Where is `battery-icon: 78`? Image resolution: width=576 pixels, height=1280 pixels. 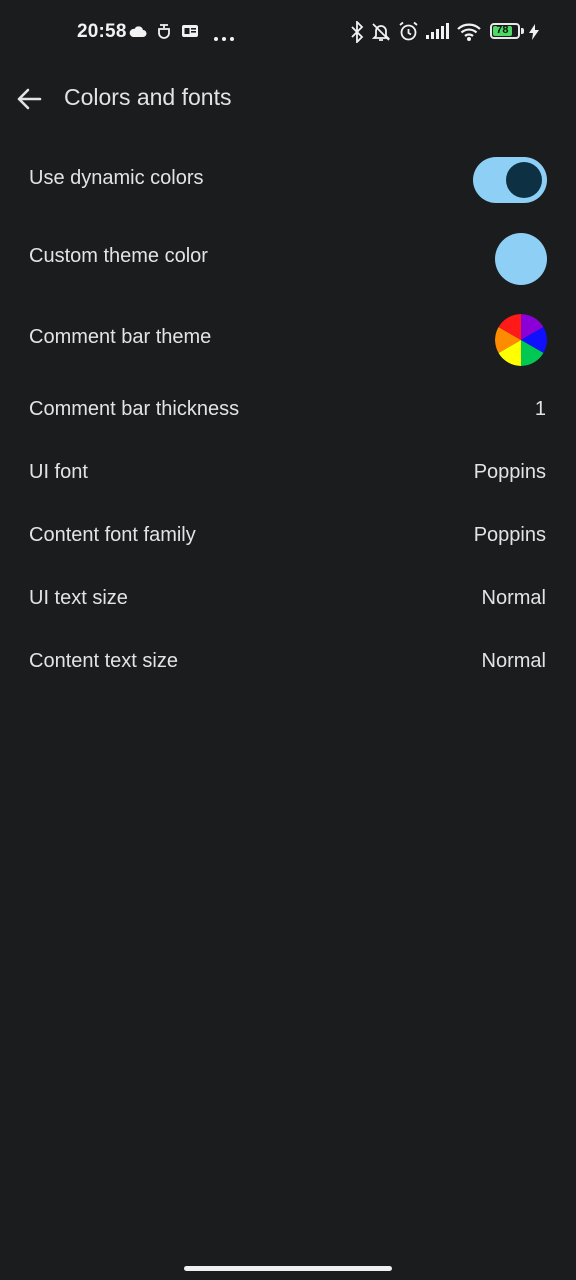 battery-icon: 78 is located at coordinates (505, 31).